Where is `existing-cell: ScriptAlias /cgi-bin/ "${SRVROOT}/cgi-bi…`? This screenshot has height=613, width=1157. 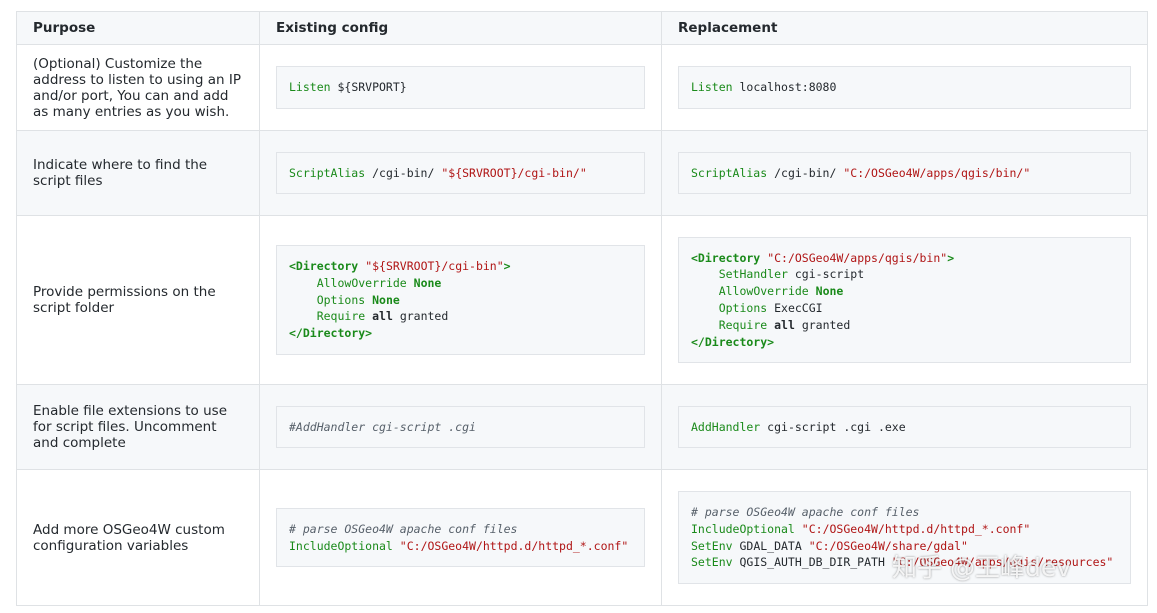
existing-cell: ScriptAlias /cgi-bin/ "${SRVROOT}/cgi-bi… is located at coordinates (460, 173).